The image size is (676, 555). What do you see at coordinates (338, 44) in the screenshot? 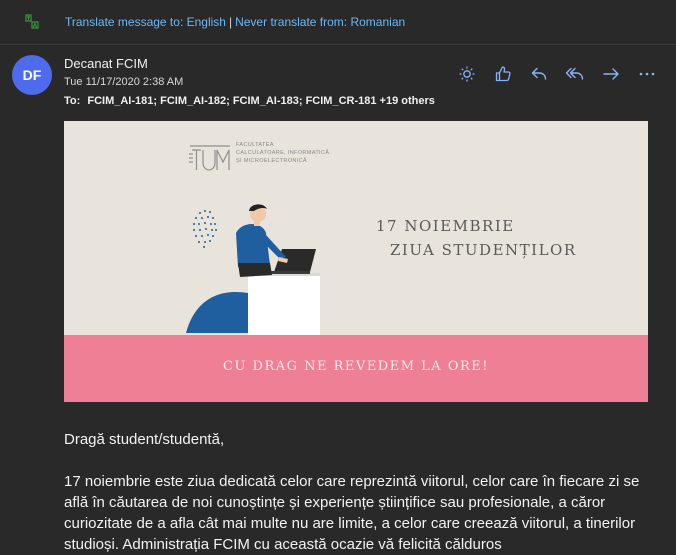
I see `divider` at bounding box center [338, 44].